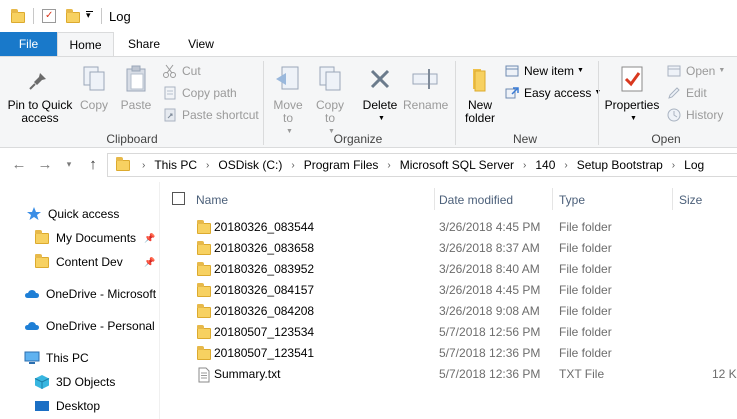  Describe the element at coordinates (93, 164) in the screenshot. I see `up-arrow-icon: ↑` at that location.